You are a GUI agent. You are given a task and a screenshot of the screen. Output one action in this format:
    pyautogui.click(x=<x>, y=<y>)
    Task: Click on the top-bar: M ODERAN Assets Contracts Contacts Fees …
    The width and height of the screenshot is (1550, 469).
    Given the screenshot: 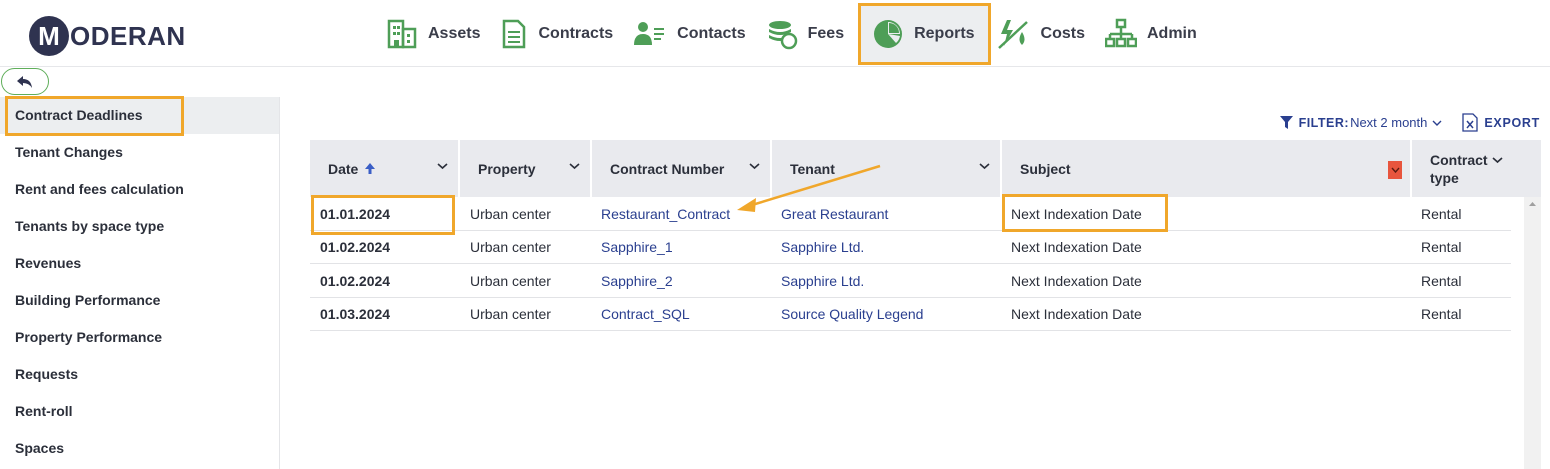 What is the action you would take?
    pyautogui.click(x=775, y=33)
    